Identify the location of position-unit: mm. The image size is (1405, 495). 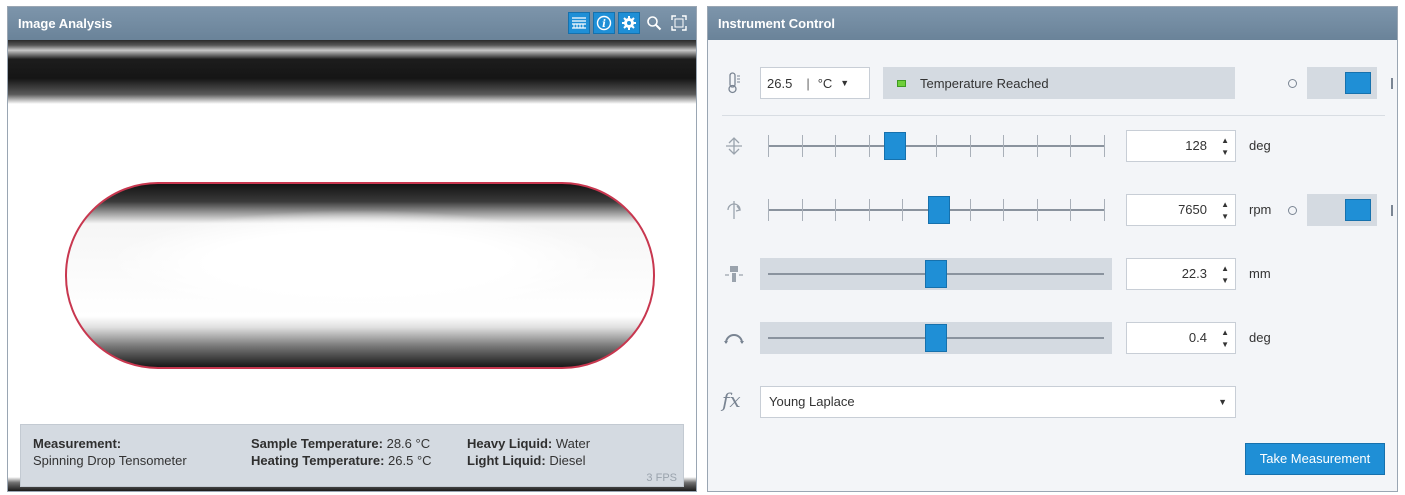
(1260, 273).